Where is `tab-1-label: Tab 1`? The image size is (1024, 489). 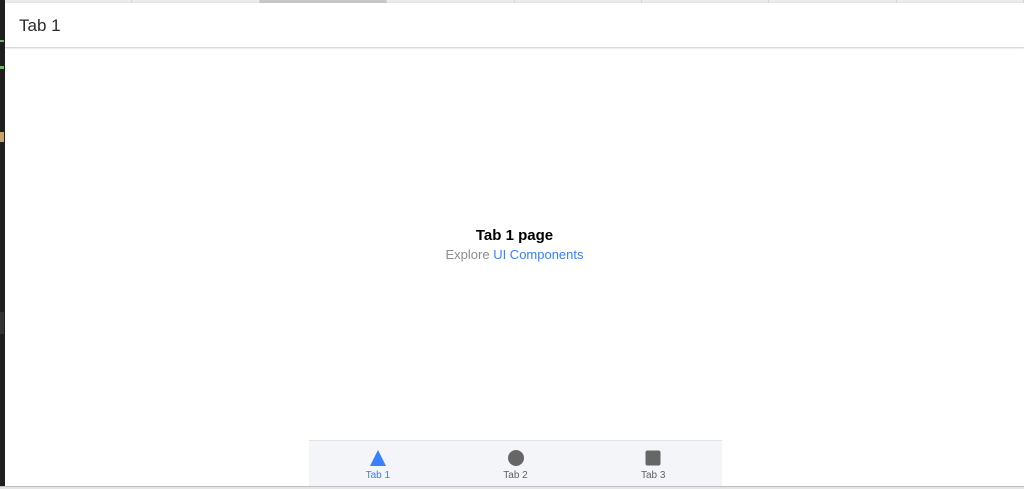
tab-1-label: Tab 1 is located at coordinates (378, 475).